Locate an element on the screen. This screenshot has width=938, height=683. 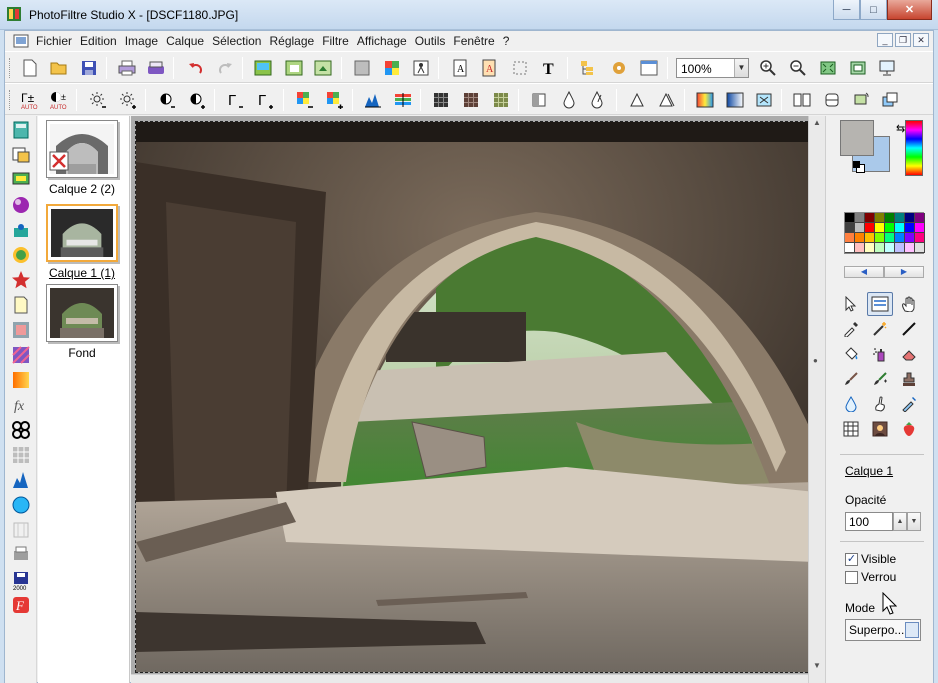
print-button is located at coordinates (127, 68).